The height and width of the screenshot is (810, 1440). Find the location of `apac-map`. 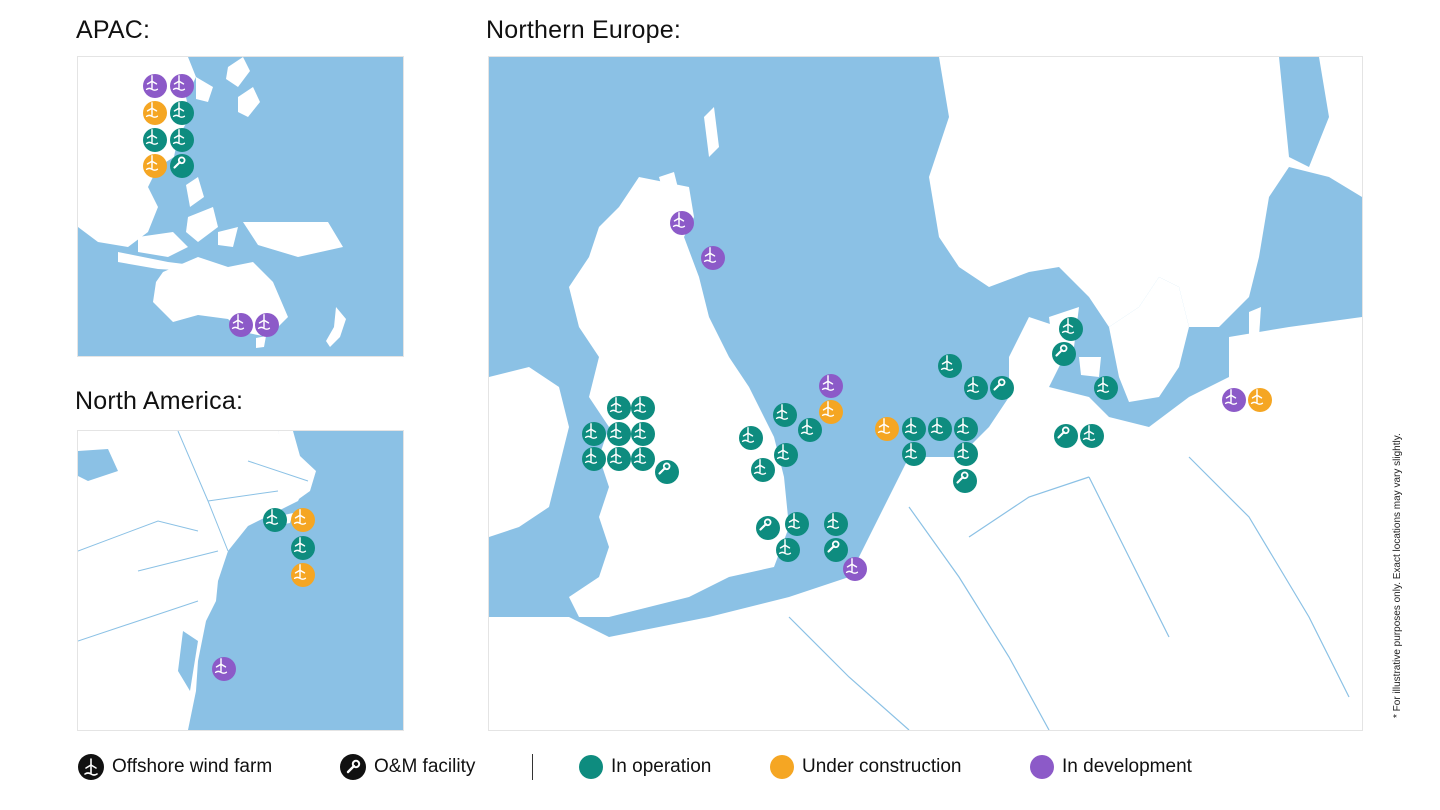

apac-map is located at coordinates (240, 206).